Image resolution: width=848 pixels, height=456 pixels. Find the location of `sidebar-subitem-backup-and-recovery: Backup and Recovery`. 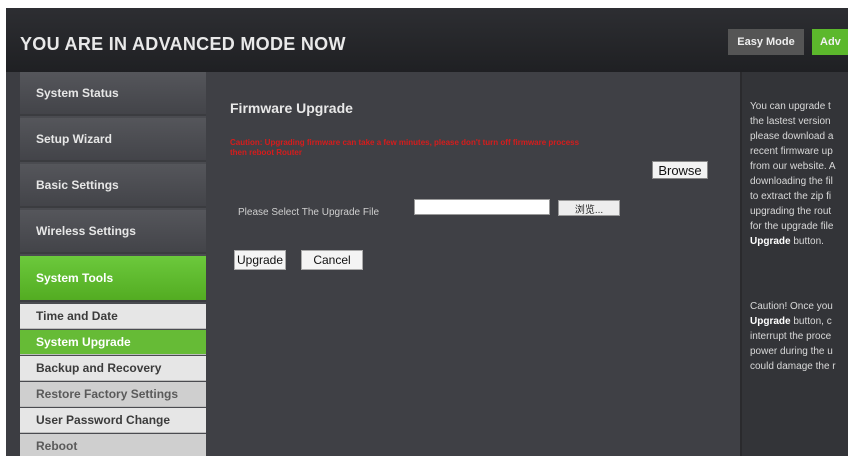

sidebar-subitem-backup-and-recovery: Backup and Recovery is located at coordinates (113, 368).